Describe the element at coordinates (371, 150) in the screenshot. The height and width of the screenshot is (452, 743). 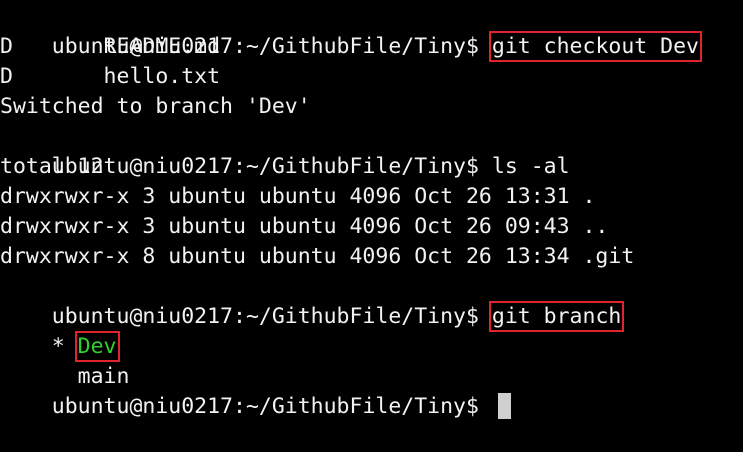
I see `terminal-line-ls: ubuntu@niu0217:~/GithubFile/Tiny$ ls -al` at that location.